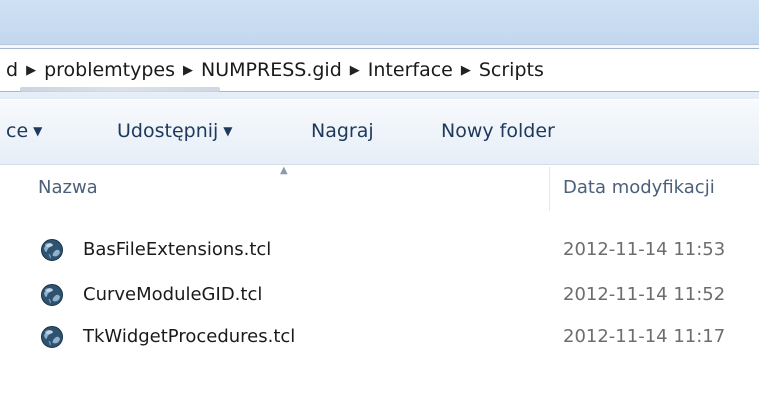  I want to click on file-date-modified: 2012-11-14 11:17, so click(644, 336).